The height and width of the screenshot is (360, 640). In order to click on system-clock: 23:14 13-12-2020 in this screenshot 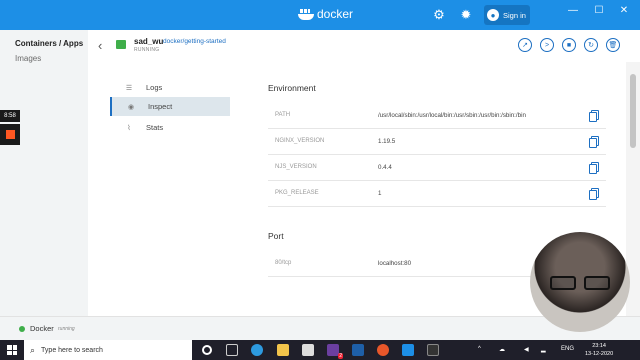, I will do `click(599, 350)`.